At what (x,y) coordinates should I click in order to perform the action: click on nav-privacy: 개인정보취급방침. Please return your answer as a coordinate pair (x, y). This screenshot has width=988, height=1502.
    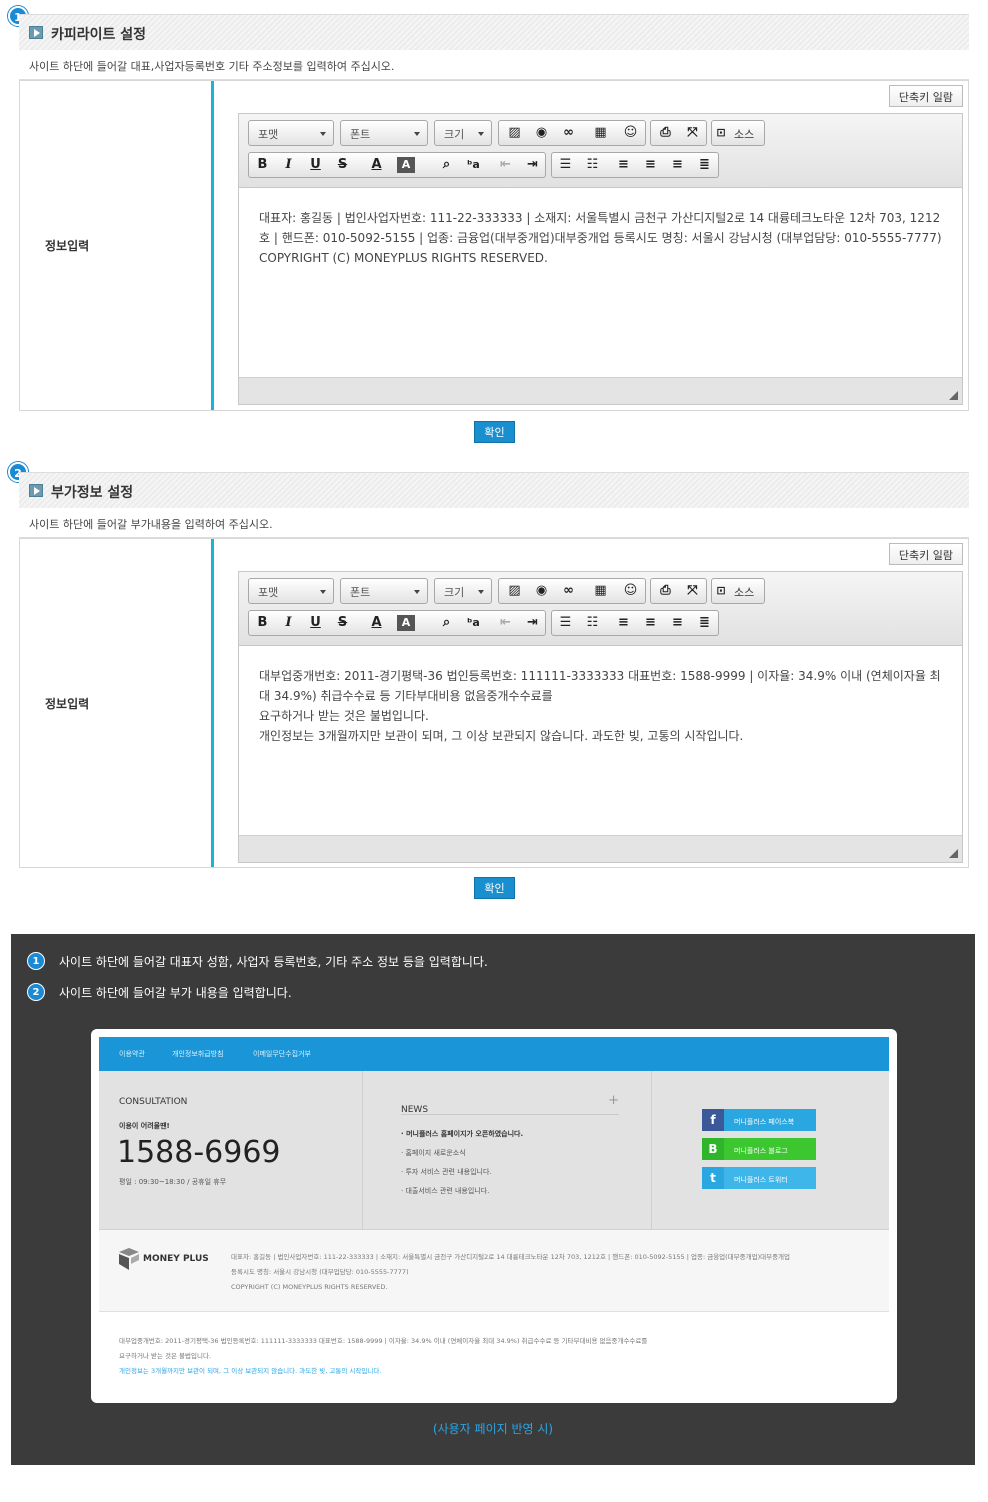
    Looking at the image, I should click on (198, 1054).